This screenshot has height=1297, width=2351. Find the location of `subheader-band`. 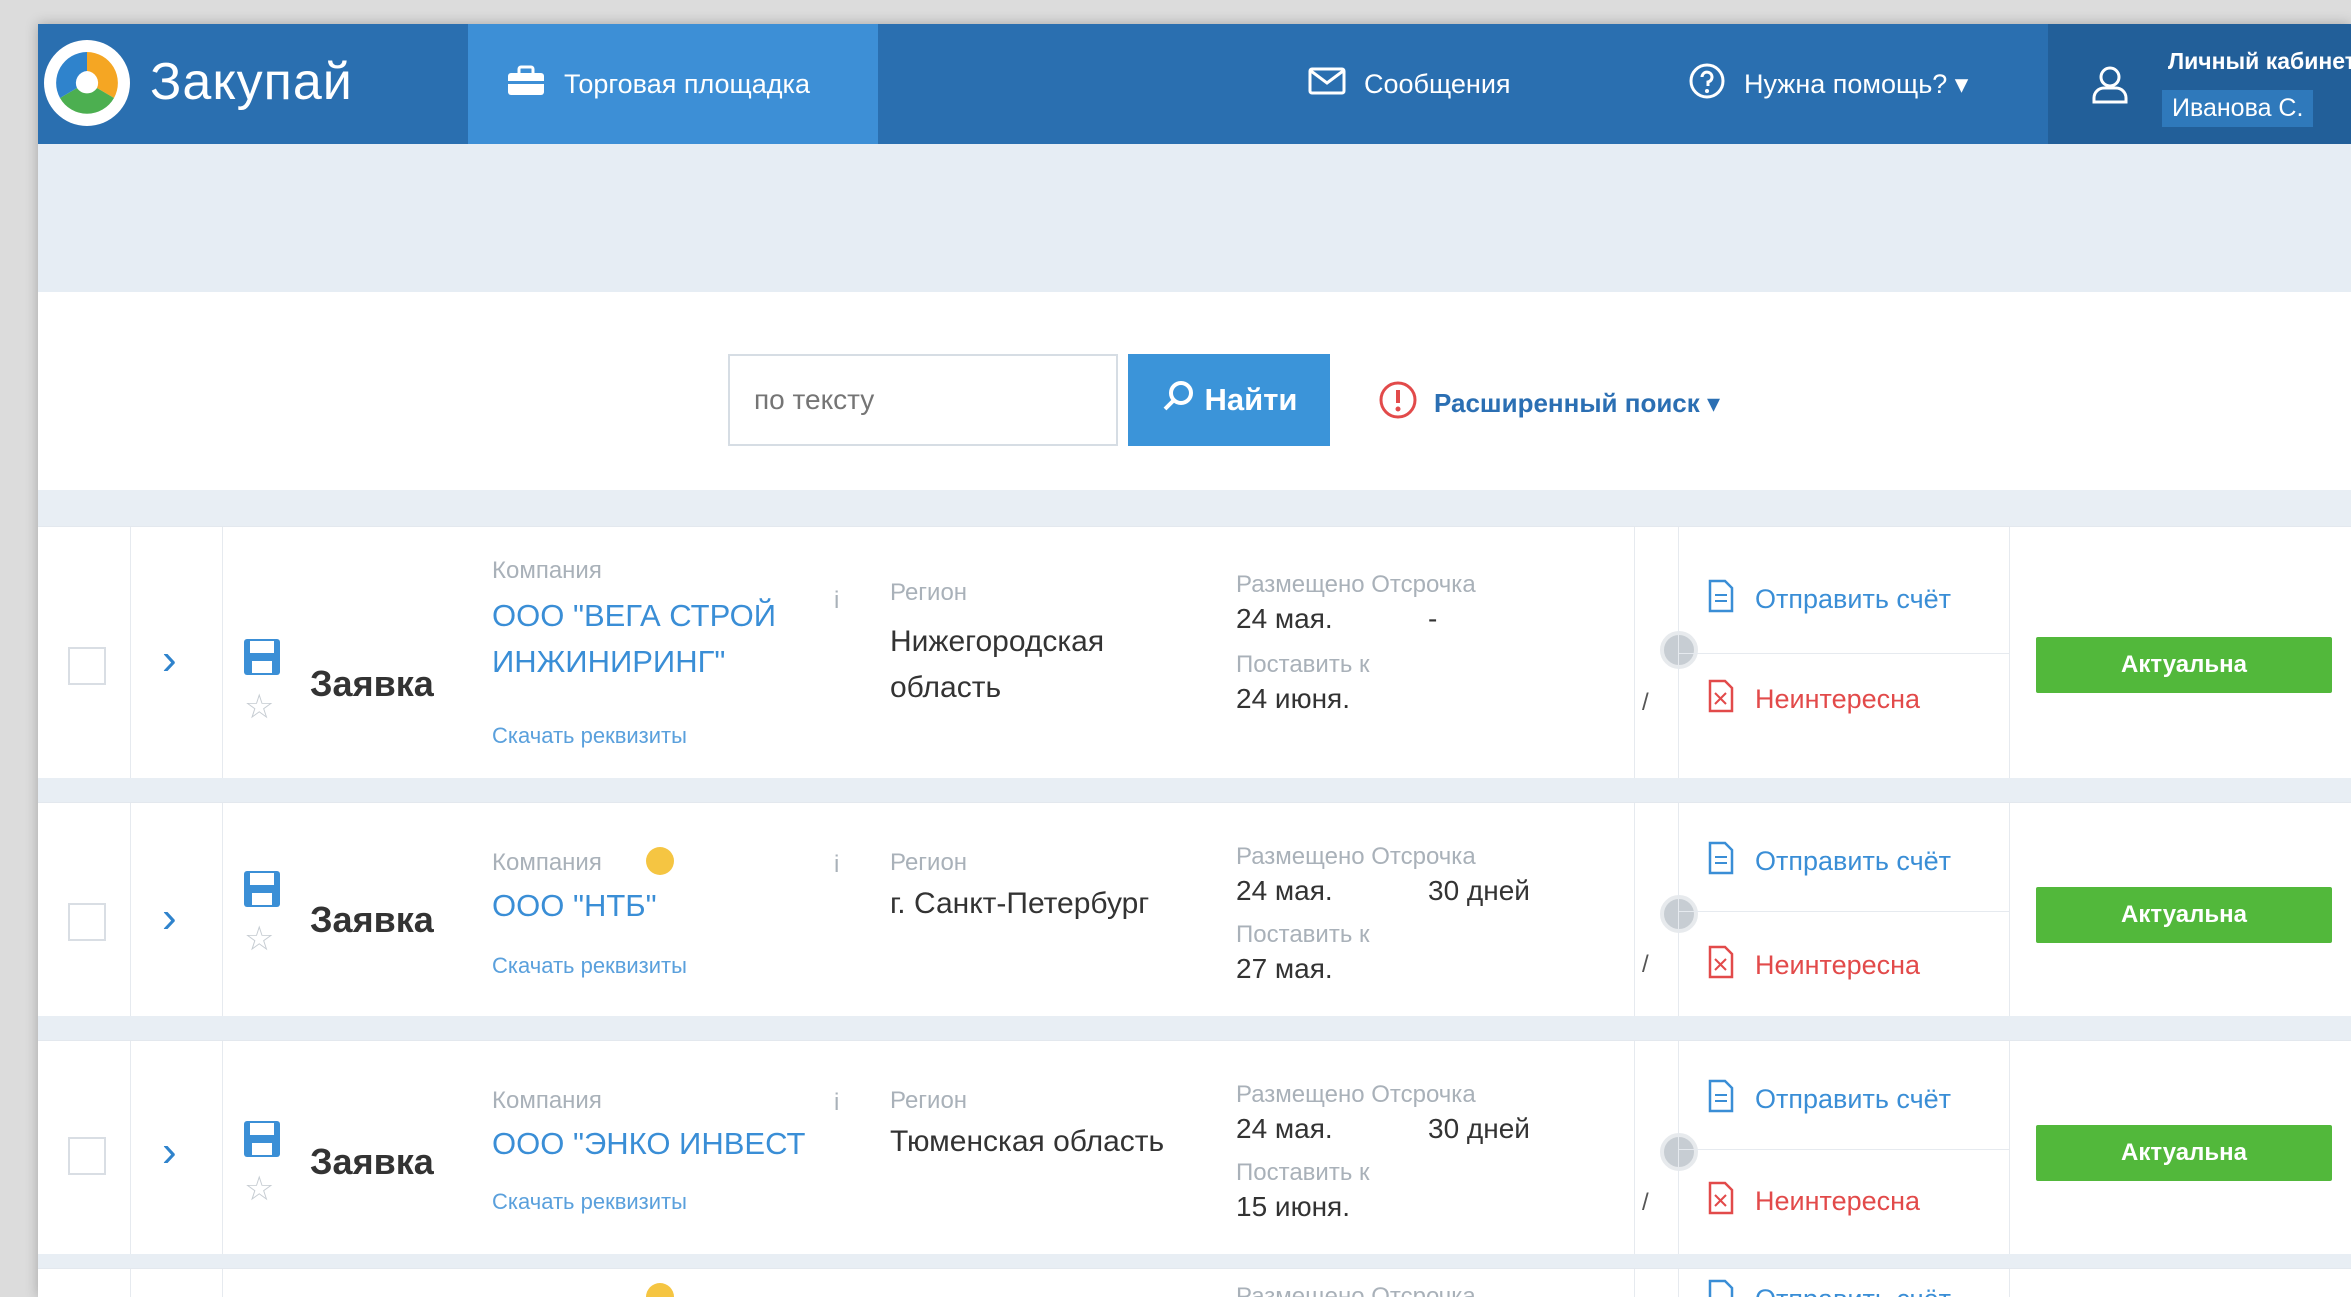

subheader-band is located at coordinates (1194, 218).